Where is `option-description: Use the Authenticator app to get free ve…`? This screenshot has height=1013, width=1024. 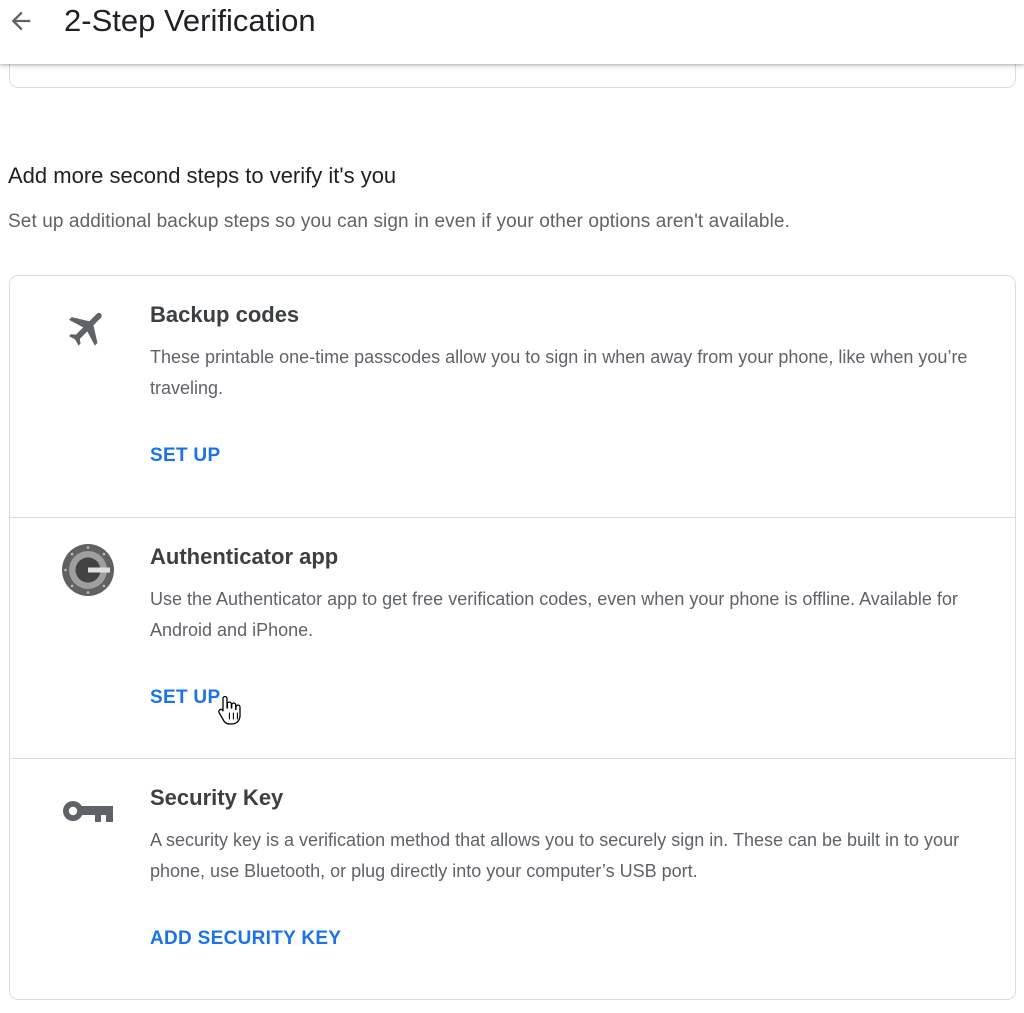
option-description: Use the Authenticator app to get free ve… is located at coordinates (554, 614).